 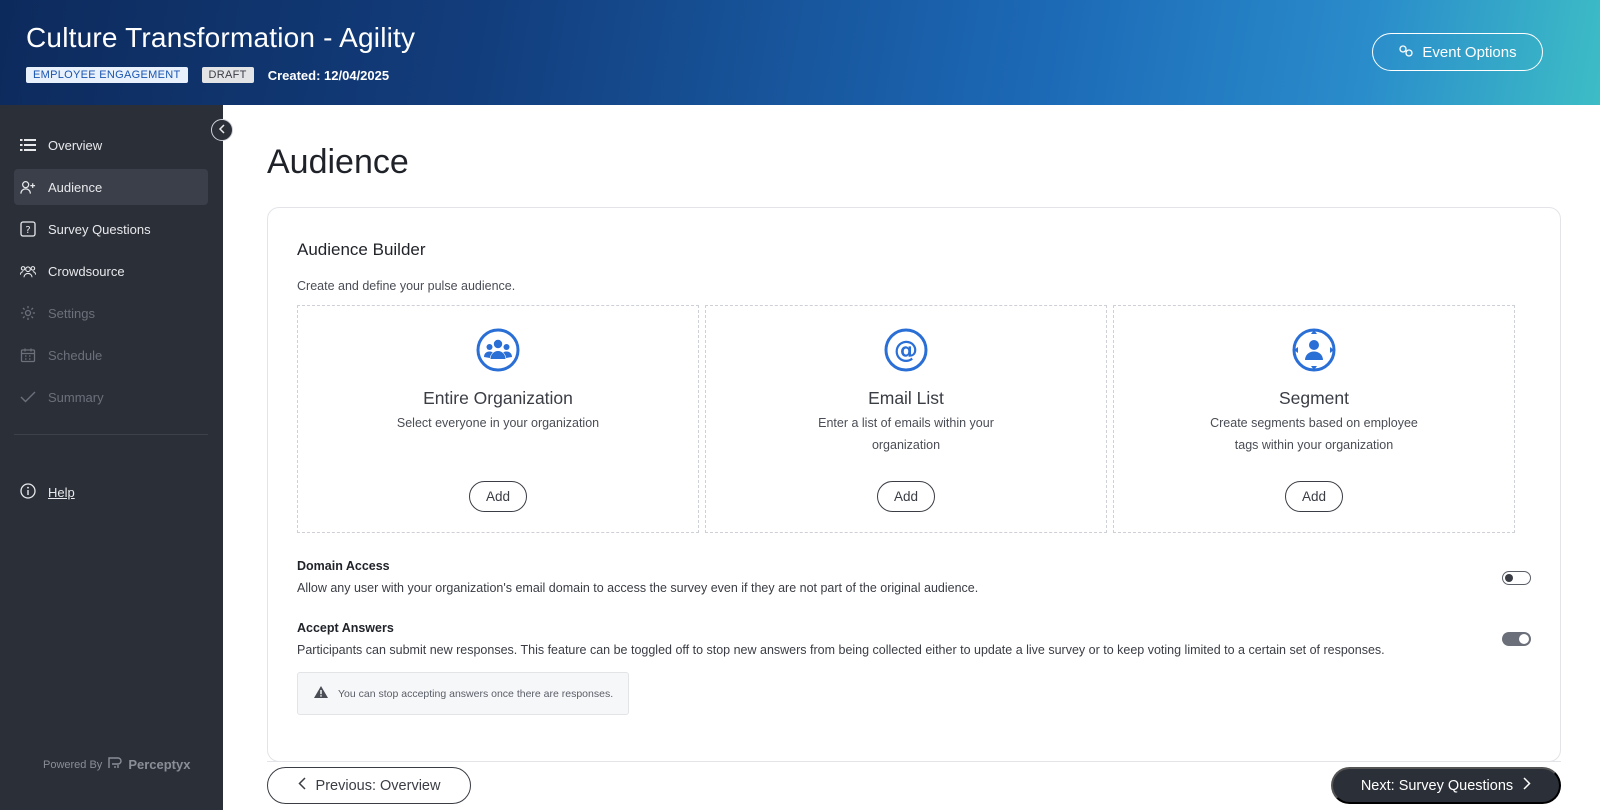 What do you see at coordinates (111, 355) in the screenshot?
I see `sidebar-item-schedule: Schedule` at bounding box center [111, 355].